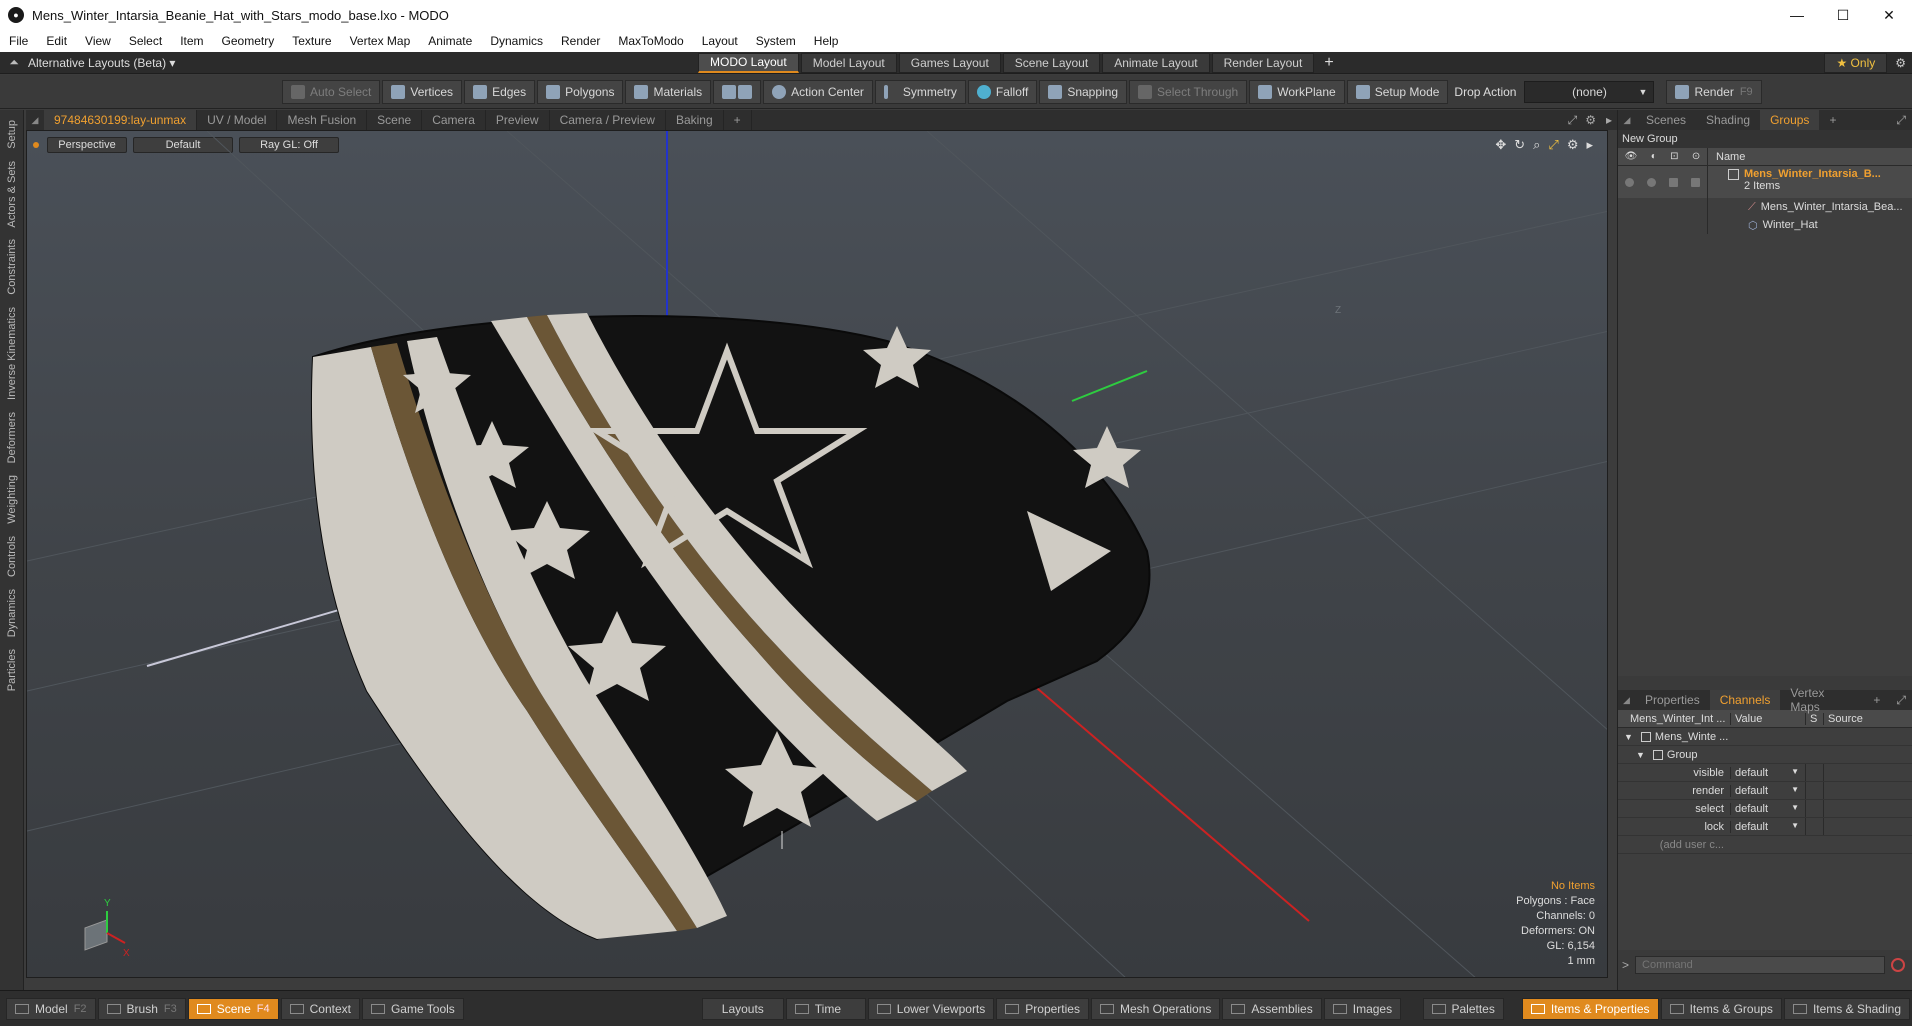  I want to click on group-select-toggle, so click(1696, 182).